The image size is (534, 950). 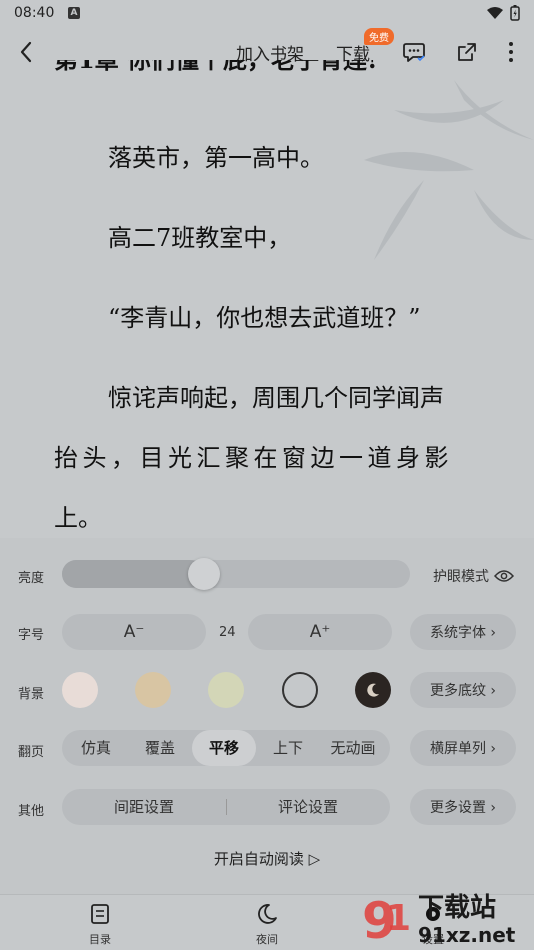 What do you see at coordinates (74, 13) in the screenshot?
I see `notification-icon: A` at bounding box center [74, 13].